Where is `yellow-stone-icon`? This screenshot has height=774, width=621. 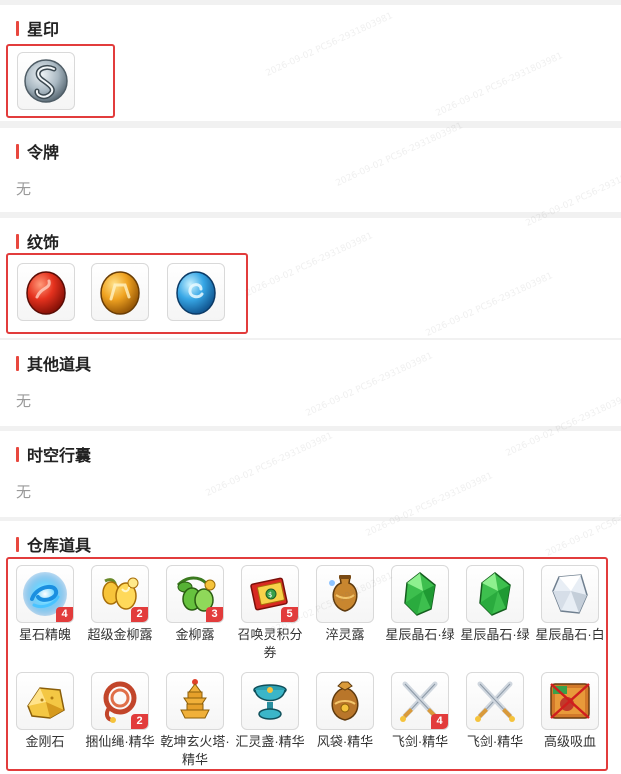 yellow-stone-icon is located at coordinates (45, 701).